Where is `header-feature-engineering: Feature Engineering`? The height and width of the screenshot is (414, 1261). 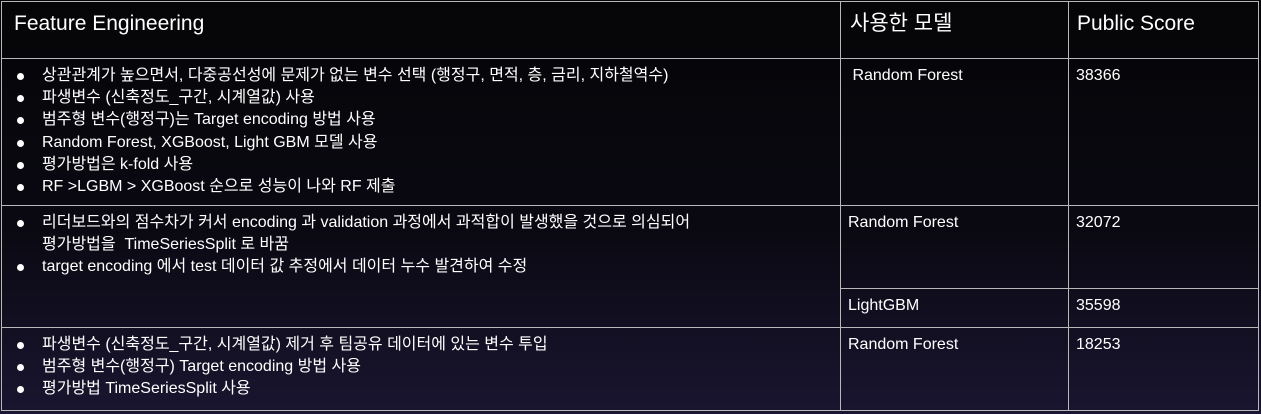
header-feature-engineering: Feature Engineering is located at coordinates (421, 30).